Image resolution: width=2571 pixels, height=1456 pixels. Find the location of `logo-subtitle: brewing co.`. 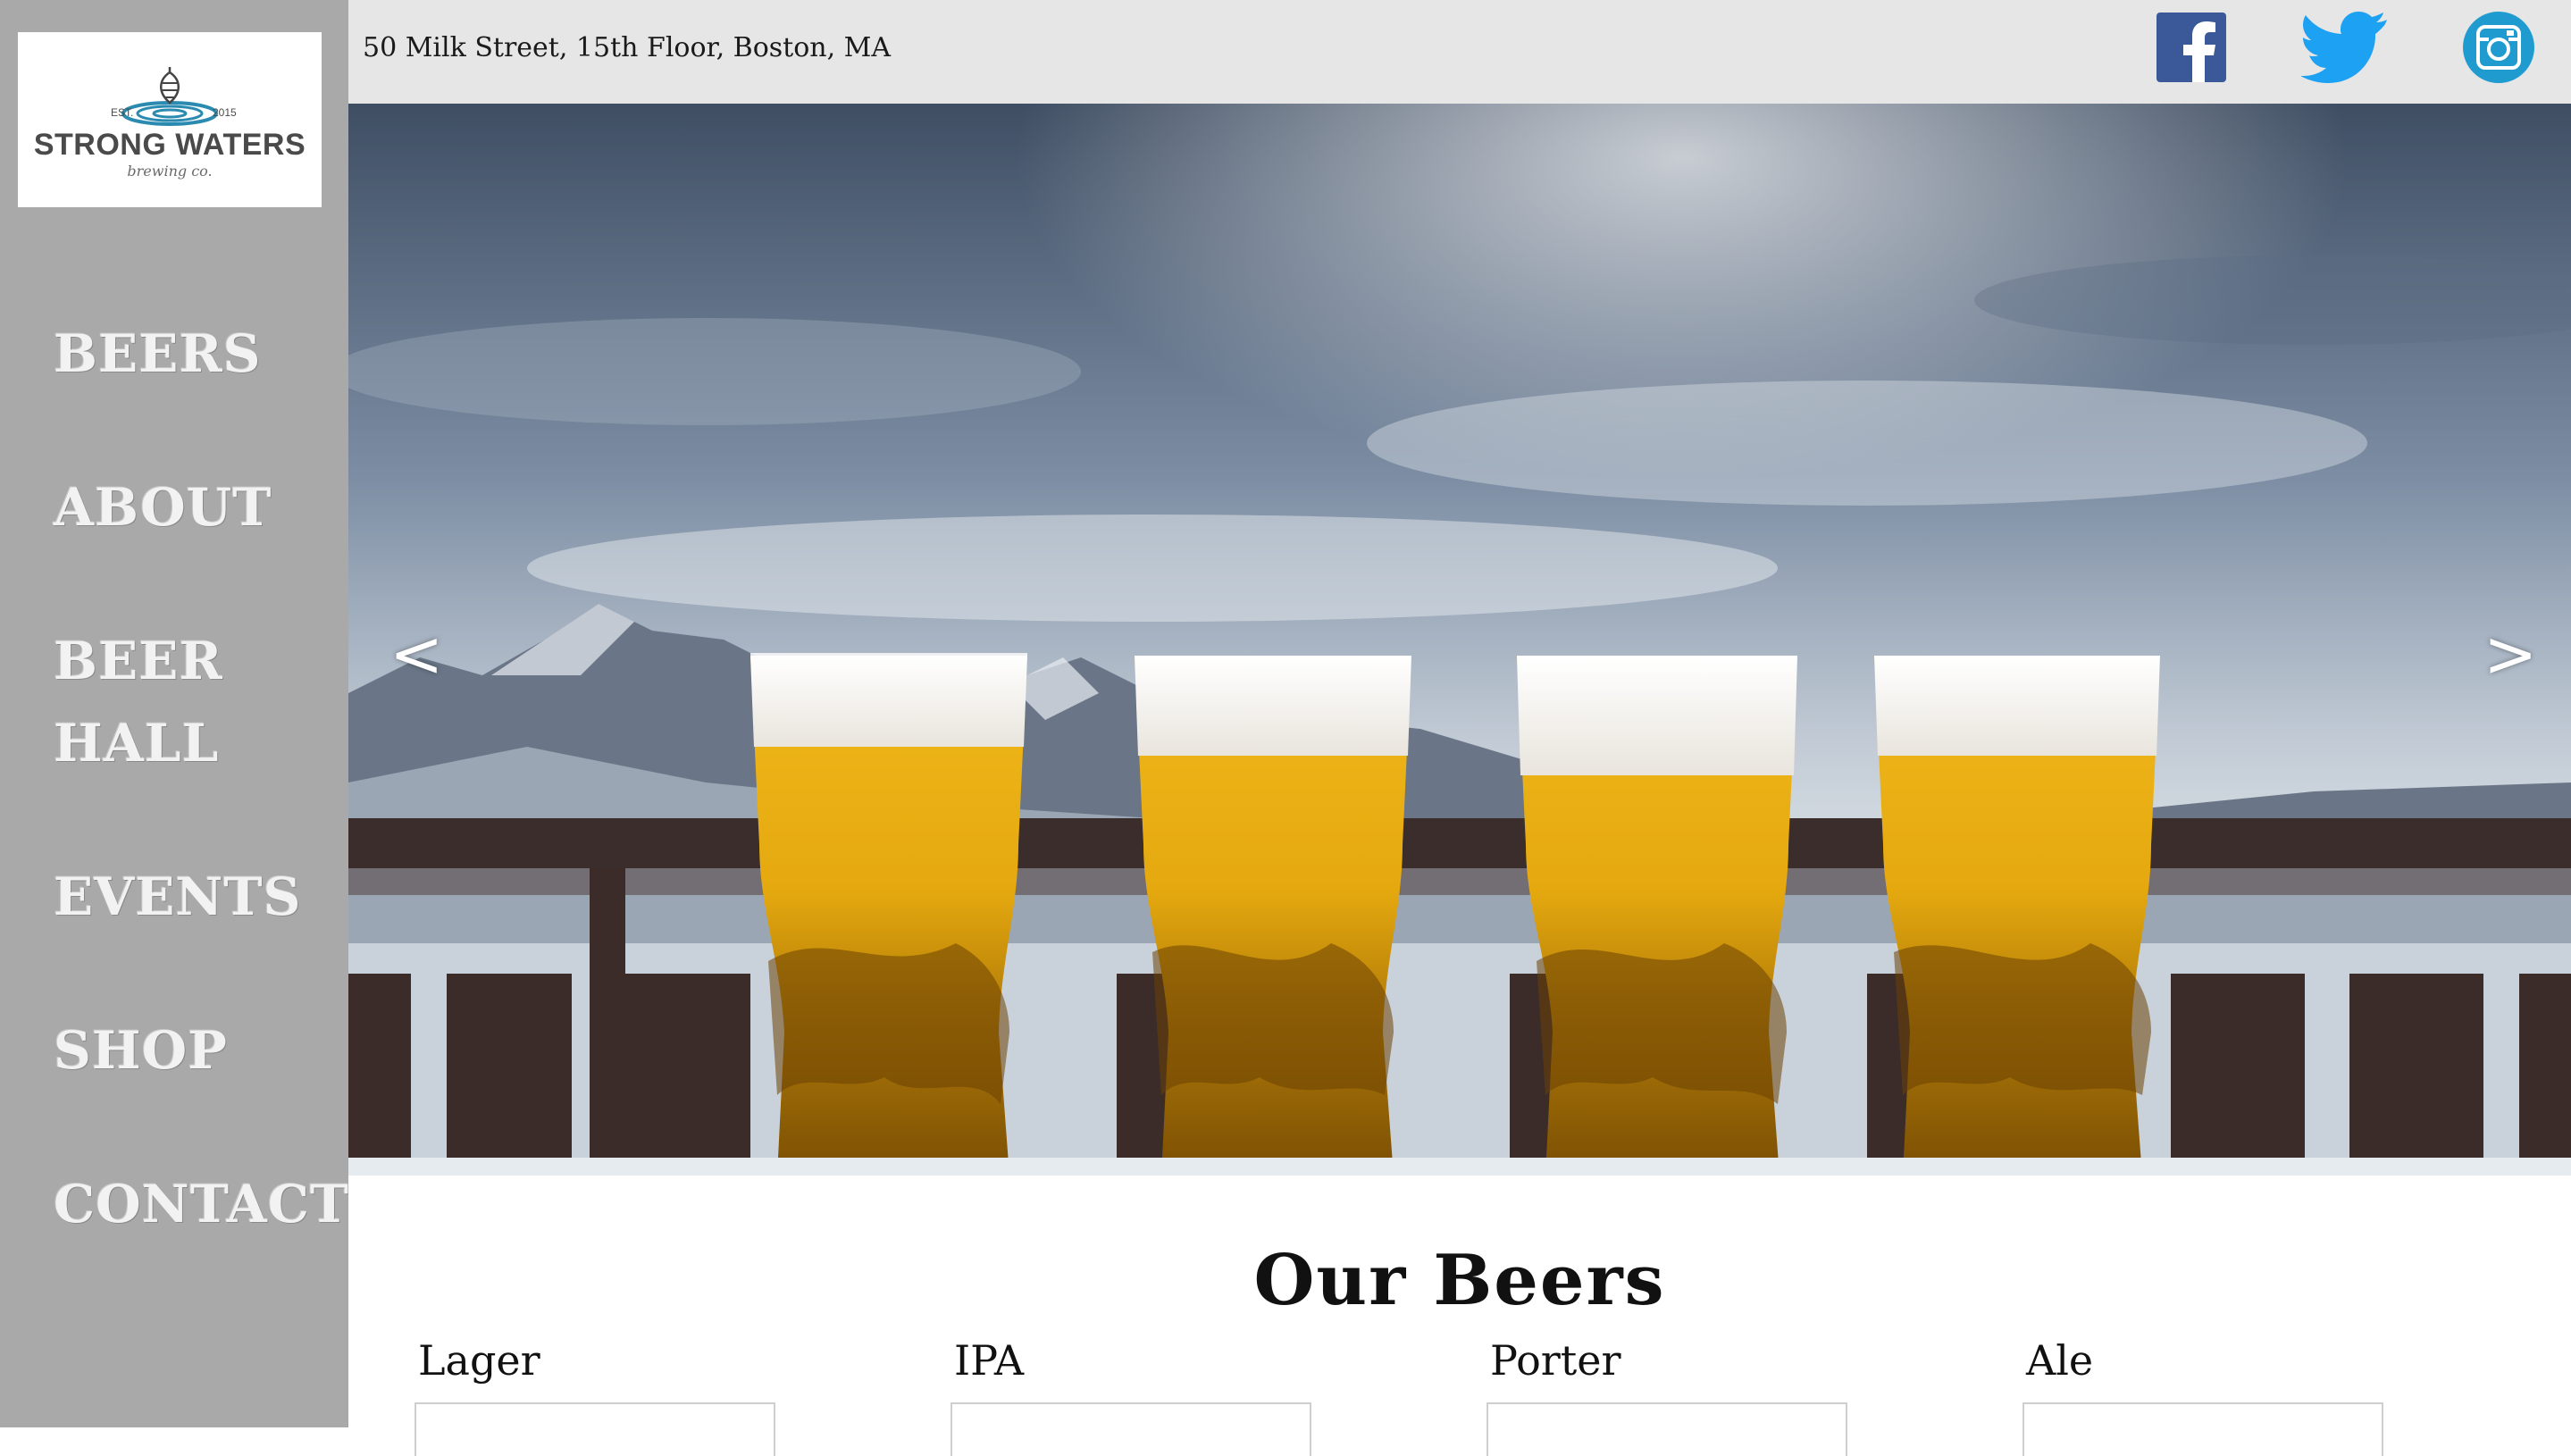

logo-subtitle: brewing co. is located at coordinates (170, 171).